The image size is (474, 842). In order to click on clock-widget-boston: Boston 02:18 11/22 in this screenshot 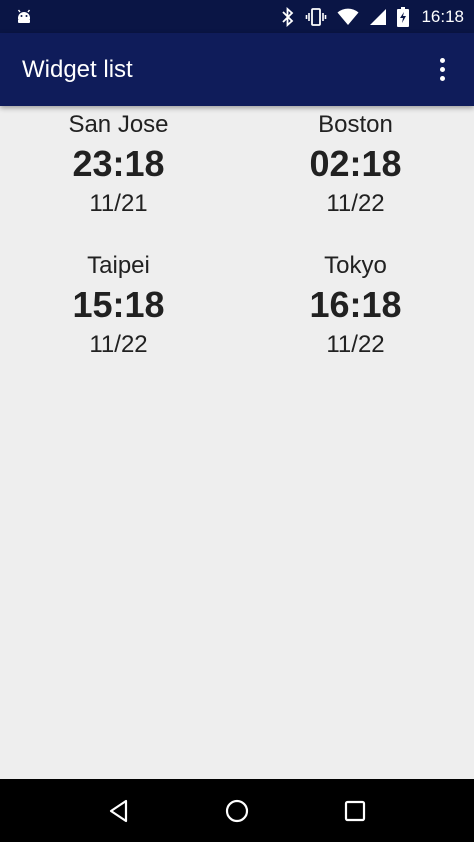, I will do `click(355, 180)`.